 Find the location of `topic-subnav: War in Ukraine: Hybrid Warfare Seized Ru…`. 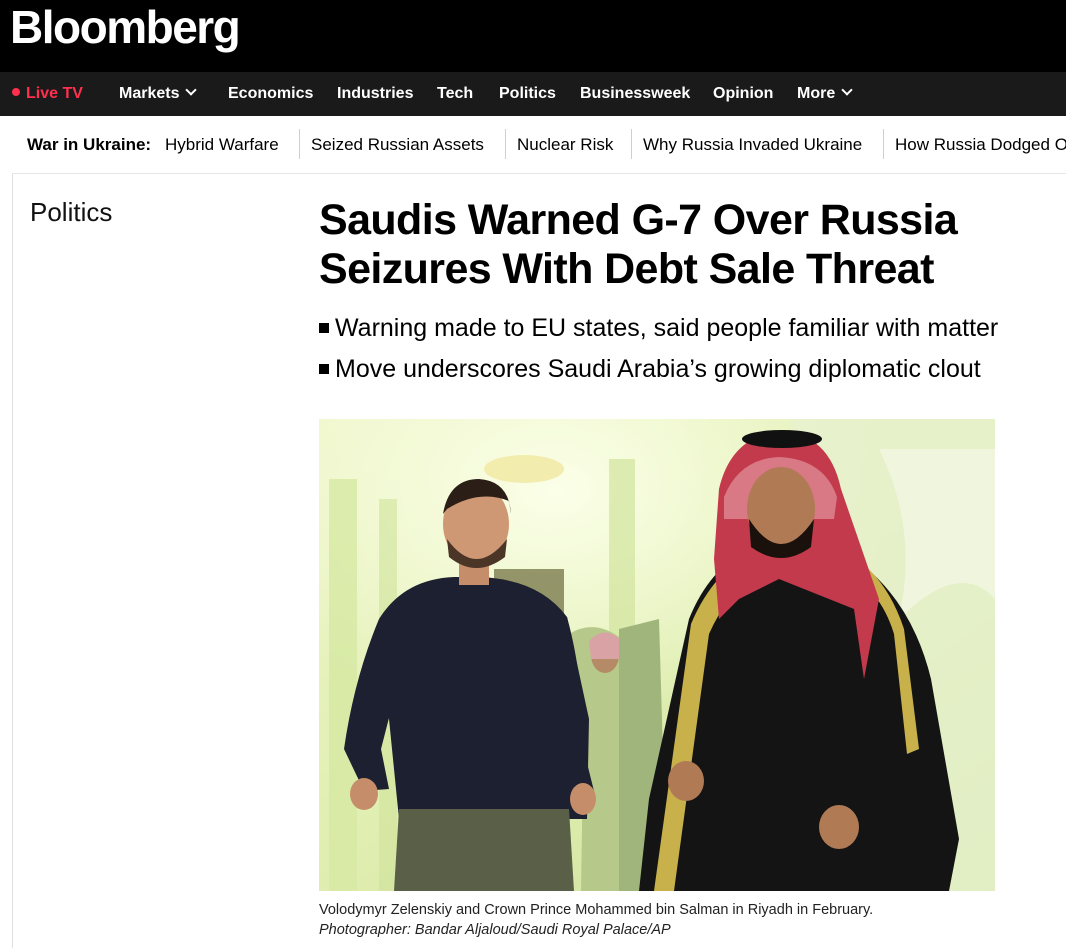

topic-subnav: War in Ukraine: Hybrid Warfare Seized Ru… is located at coordinates (539, 145).